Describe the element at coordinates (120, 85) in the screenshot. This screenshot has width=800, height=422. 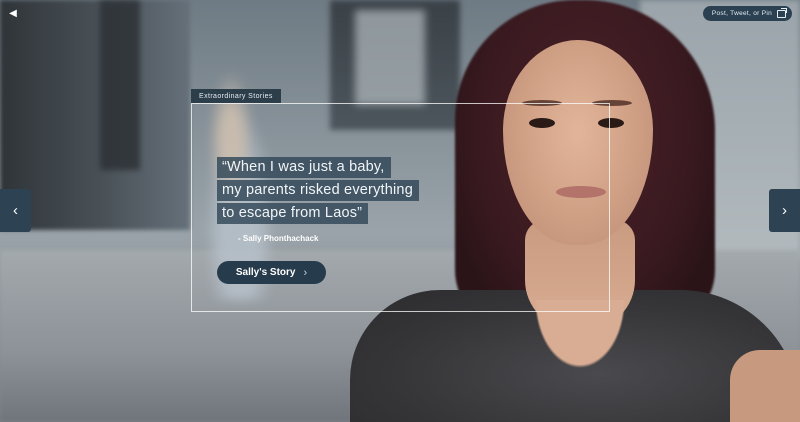
I see `background-pillar` at that location.